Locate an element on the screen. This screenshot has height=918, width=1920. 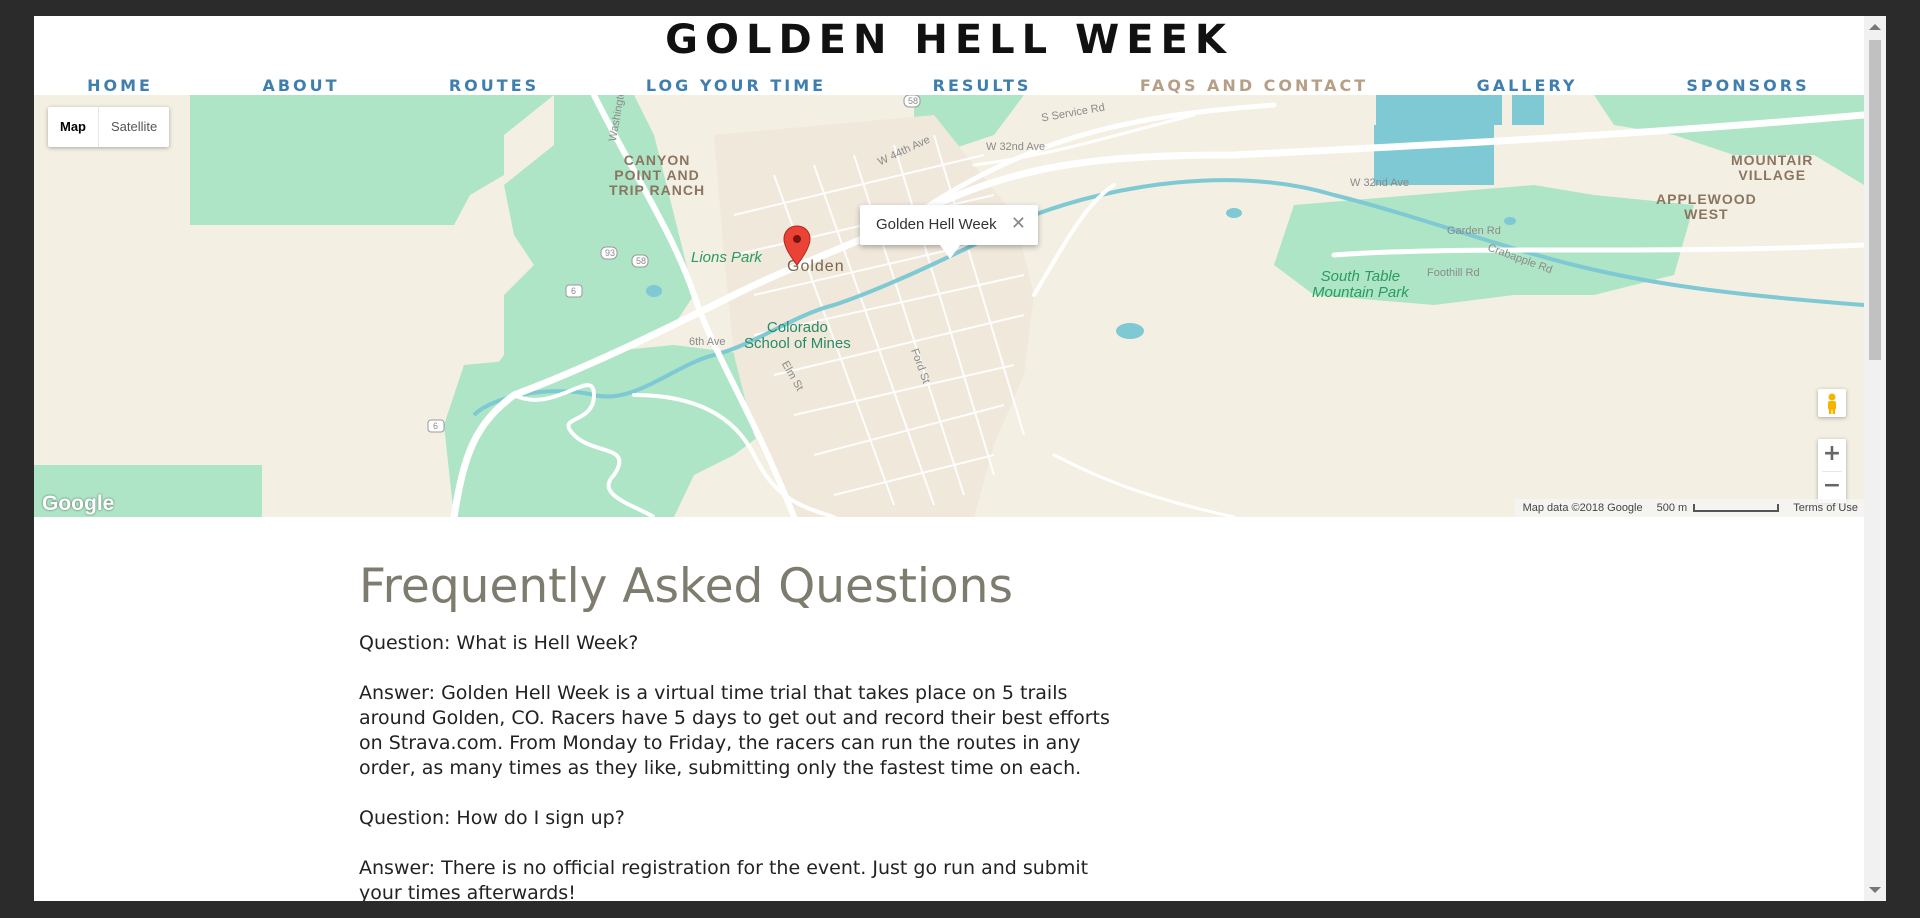
info-window-title: Golden Hell Week is located at coordinates (936, 224).